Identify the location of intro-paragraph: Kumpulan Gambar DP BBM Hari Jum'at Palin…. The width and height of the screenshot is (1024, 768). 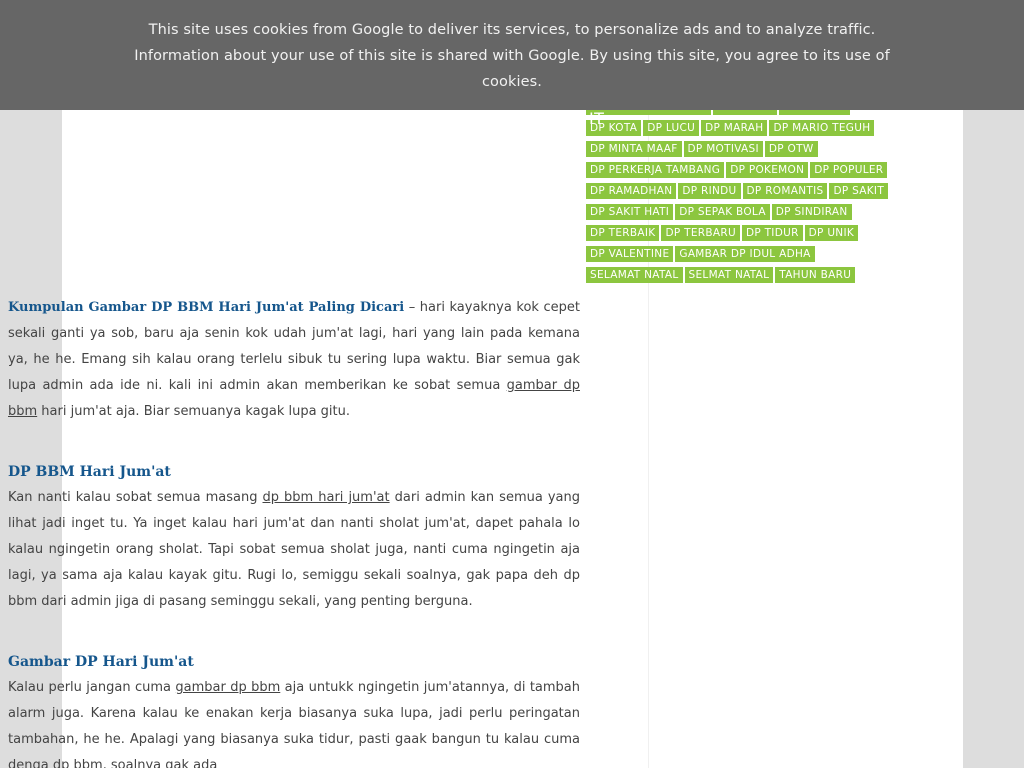
(294, 360).